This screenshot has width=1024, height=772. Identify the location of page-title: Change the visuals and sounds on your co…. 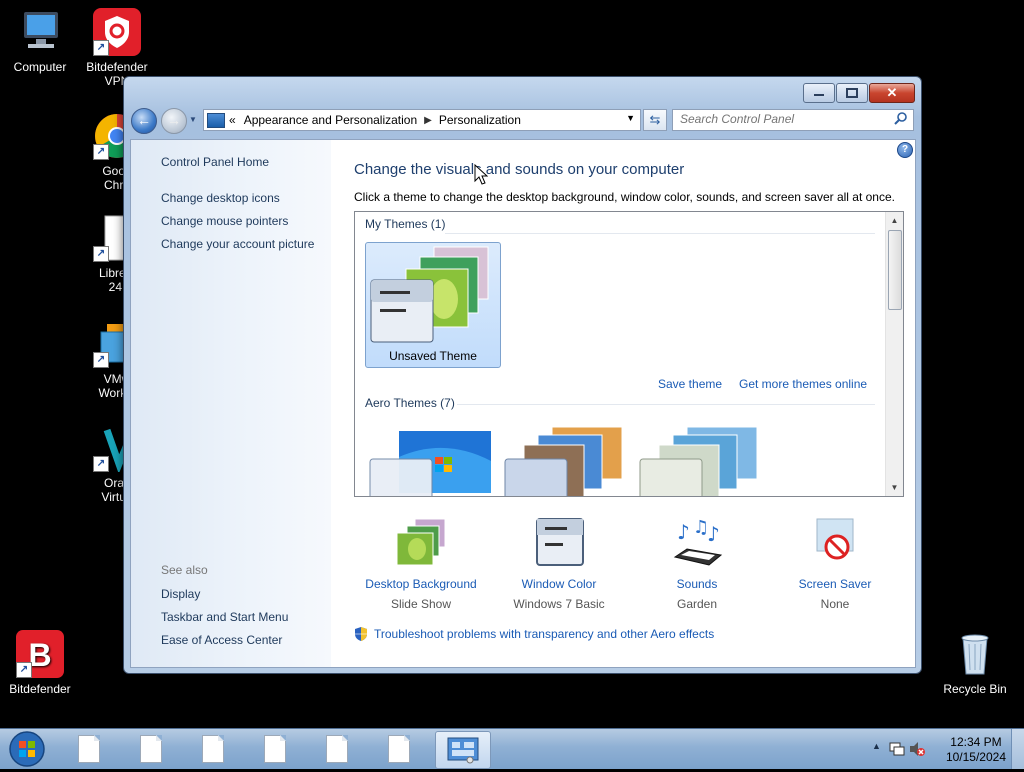
(519, 169).